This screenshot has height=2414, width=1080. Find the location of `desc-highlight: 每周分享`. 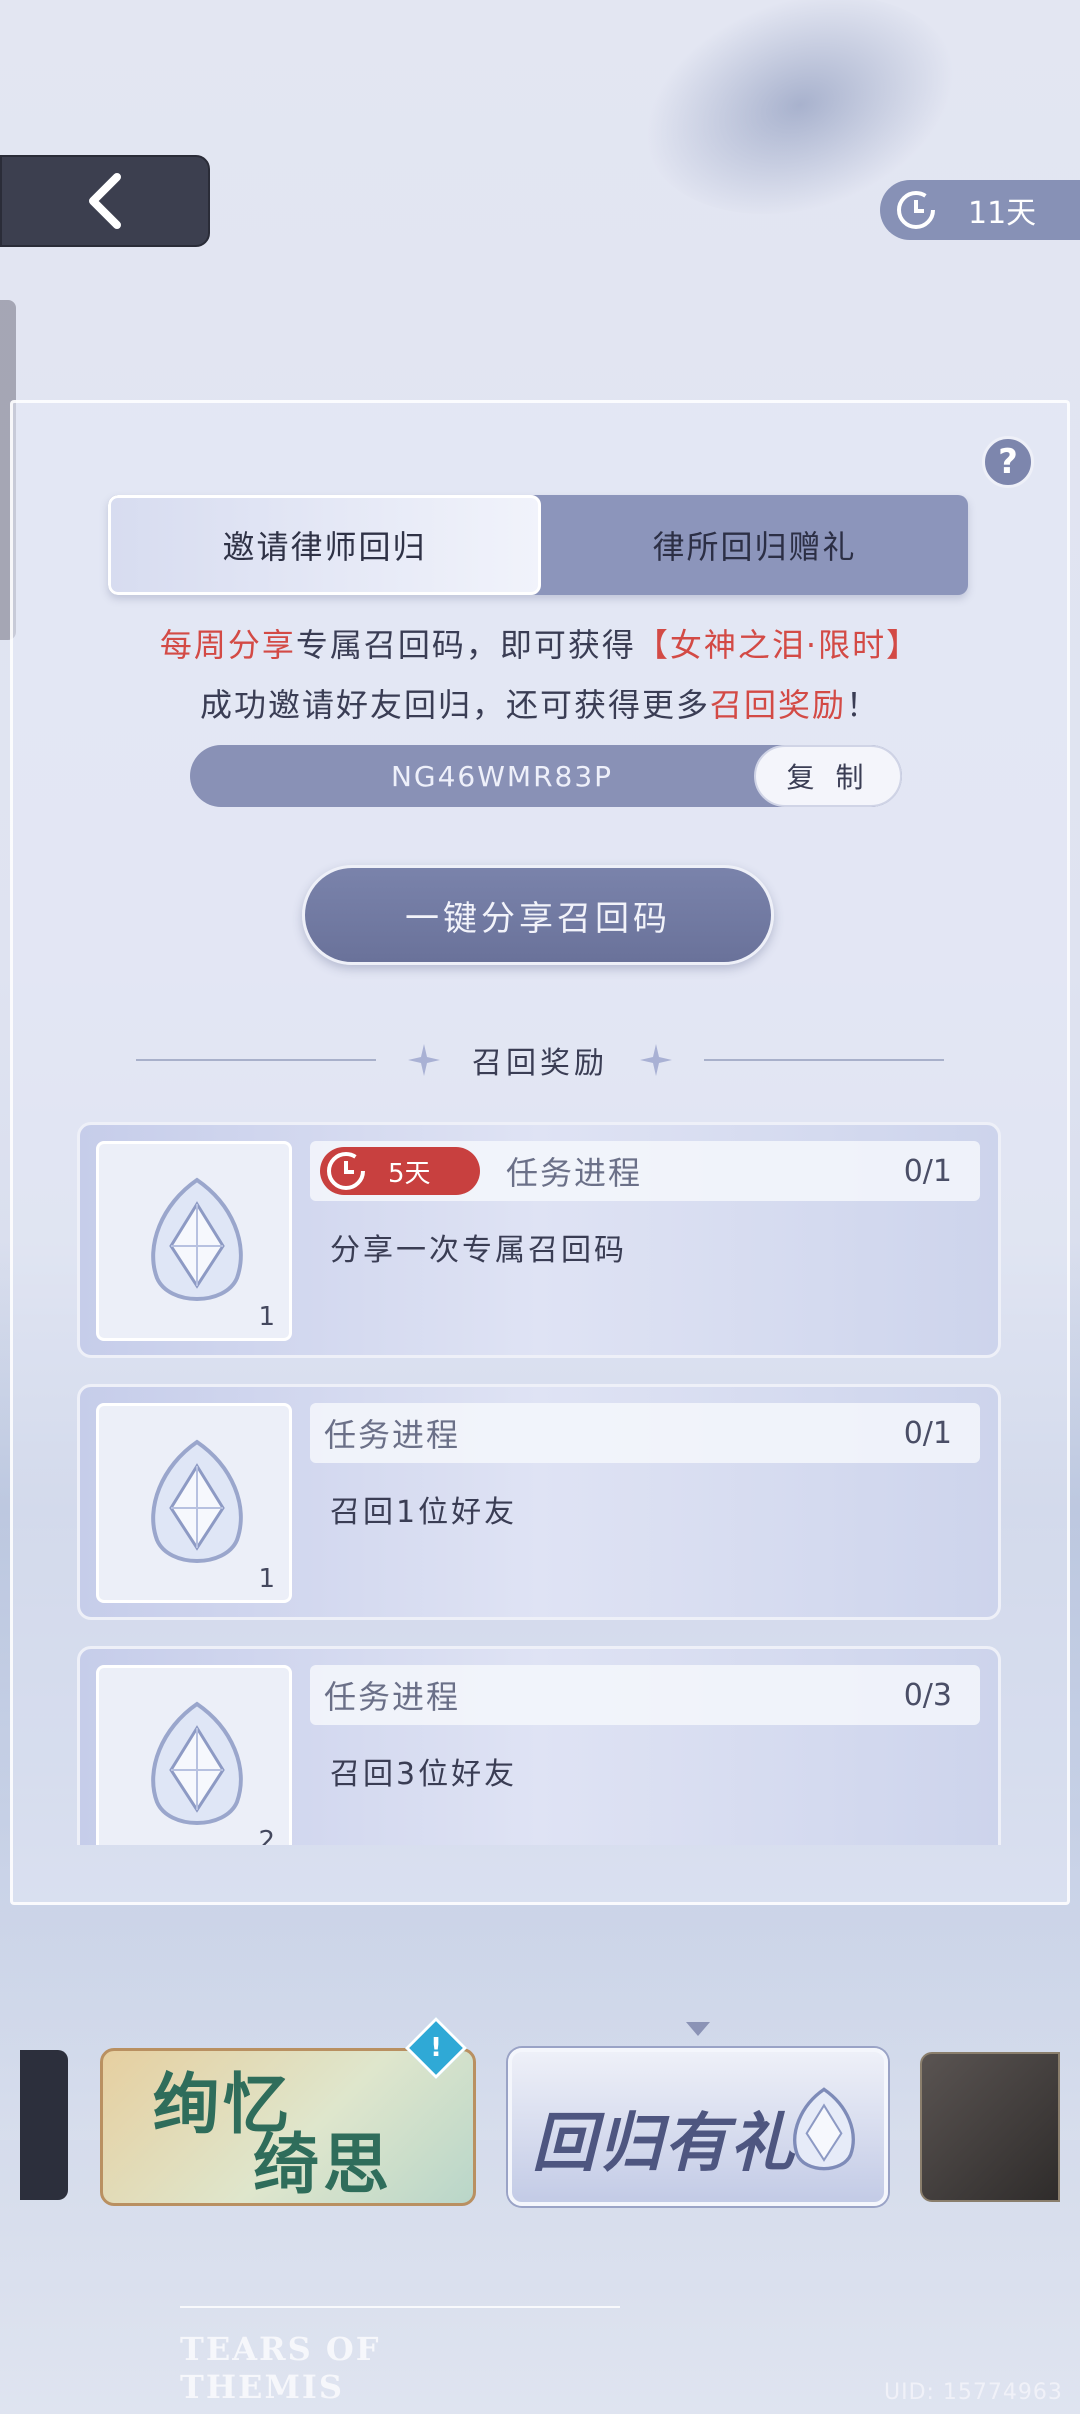

desc-highlight: 每周分享 is located at coordinates (227, 645).